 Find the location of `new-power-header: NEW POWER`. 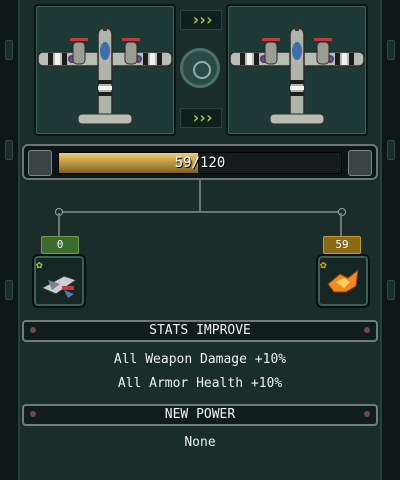

new-power-header: NEW POWER is located at coordinates (200, 415).